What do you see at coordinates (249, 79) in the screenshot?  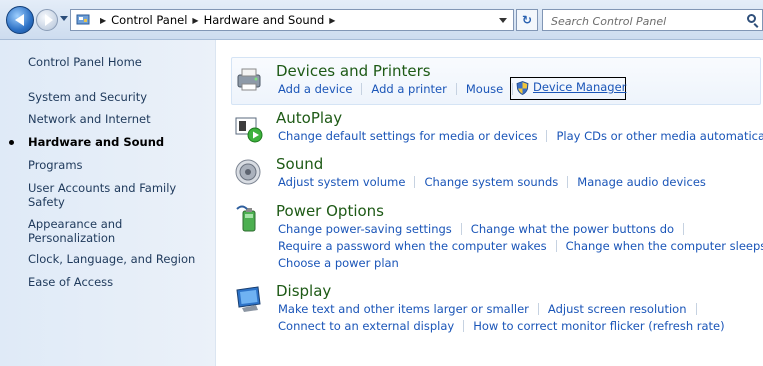 I see `printer-icon` at bounding box center [249, 79].